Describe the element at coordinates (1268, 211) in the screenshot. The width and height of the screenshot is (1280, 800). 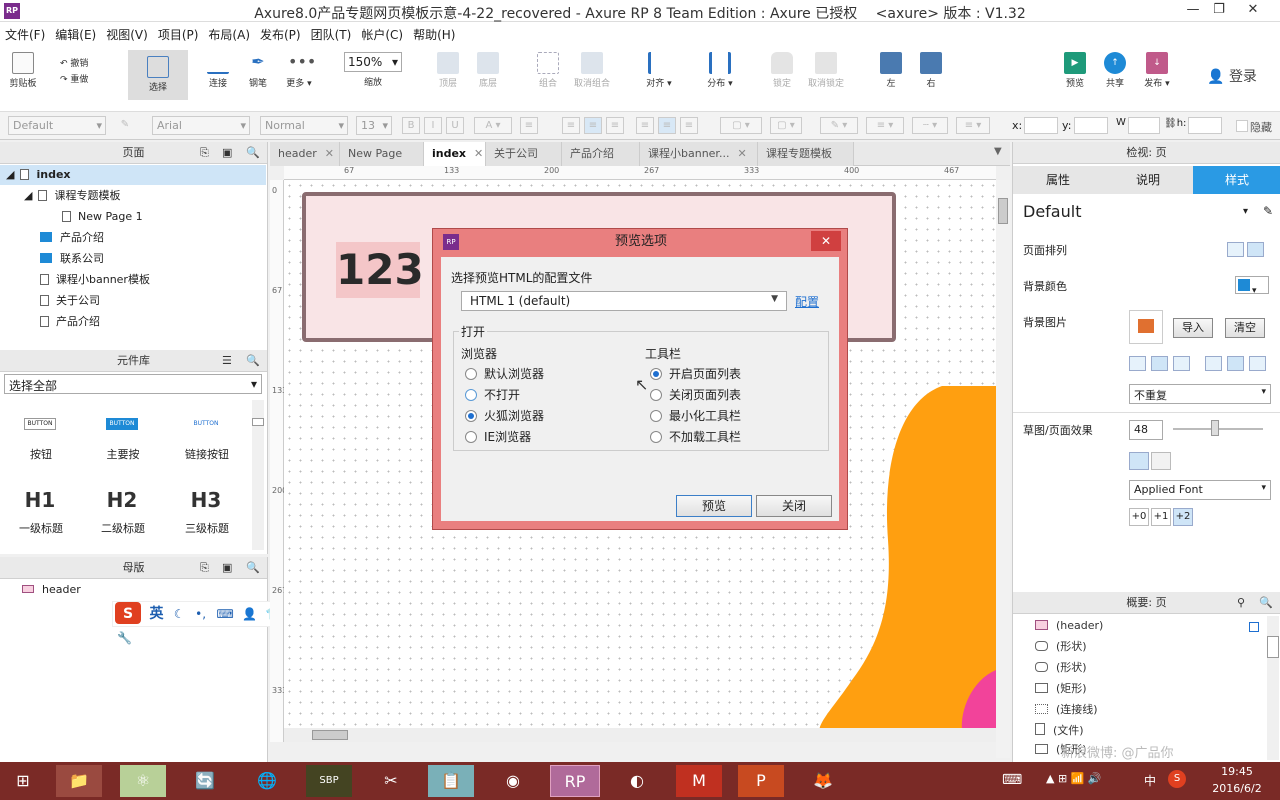
I see `style-edit-icon: ✎` at that location.